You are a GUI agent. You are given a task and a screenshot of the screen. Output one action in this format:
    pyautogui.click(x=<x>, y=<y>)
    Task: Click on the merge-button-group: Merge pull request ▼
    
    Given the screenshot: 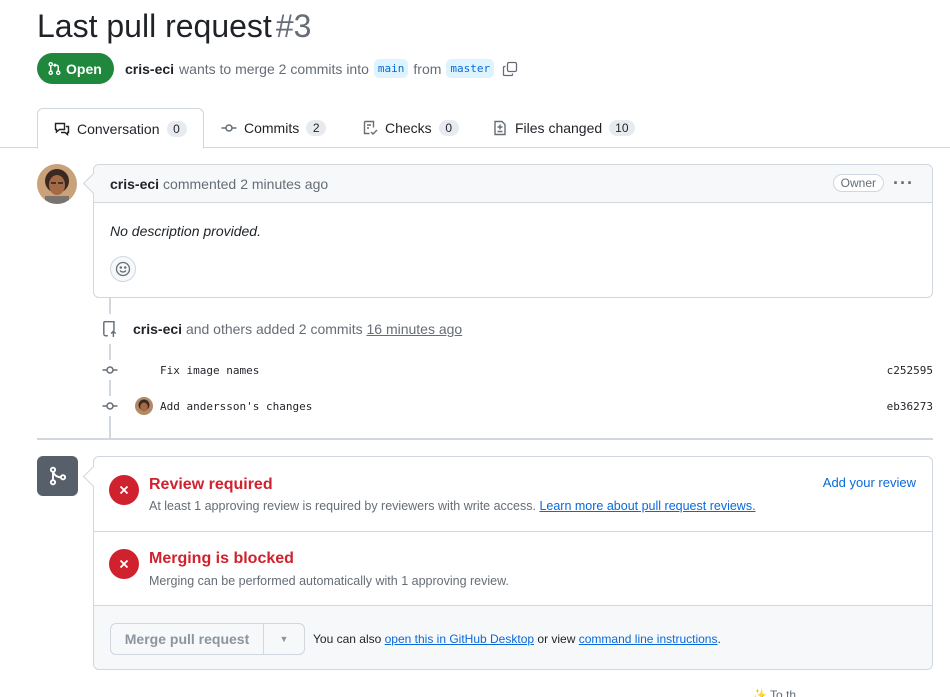 What is the action you would take?
    pyautogui.click(x=207, y=639)
    